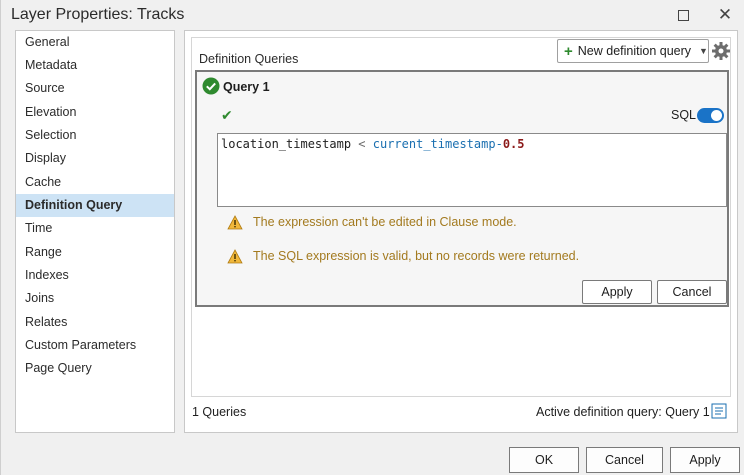  I want to click on apply-button: Apply, so click(705, 460).